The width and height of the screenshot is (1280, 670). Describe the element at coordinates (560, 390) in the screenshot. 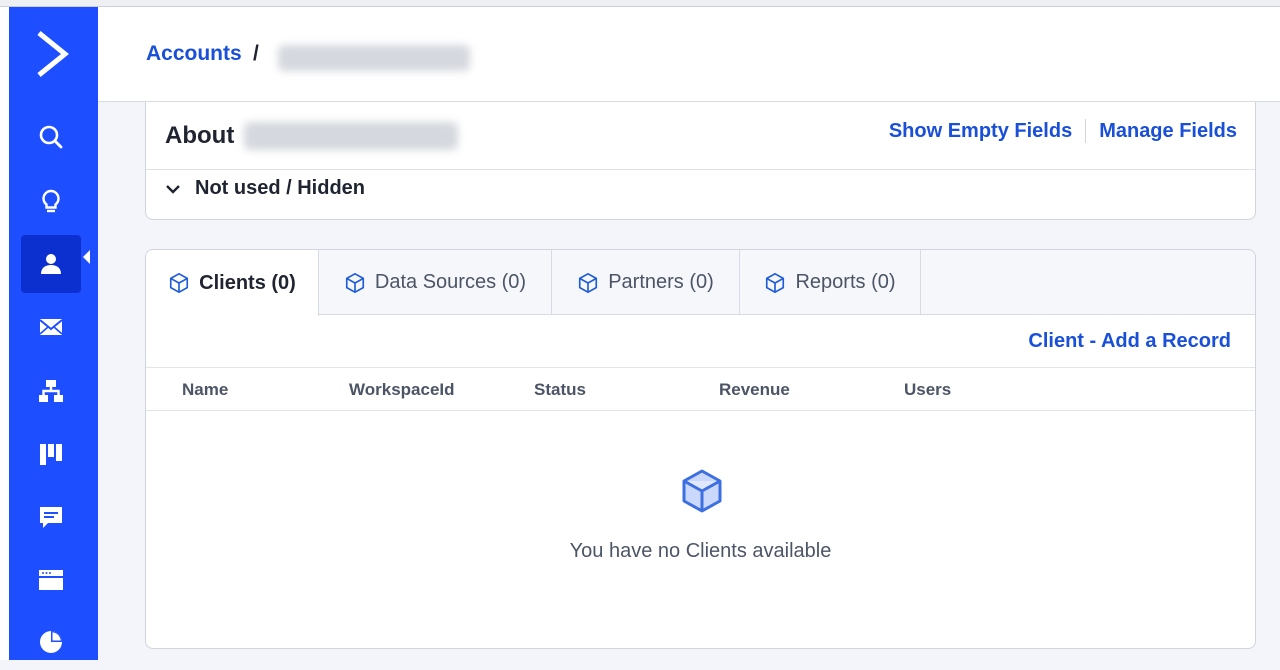

I see `column-header-status: Status` at that location.